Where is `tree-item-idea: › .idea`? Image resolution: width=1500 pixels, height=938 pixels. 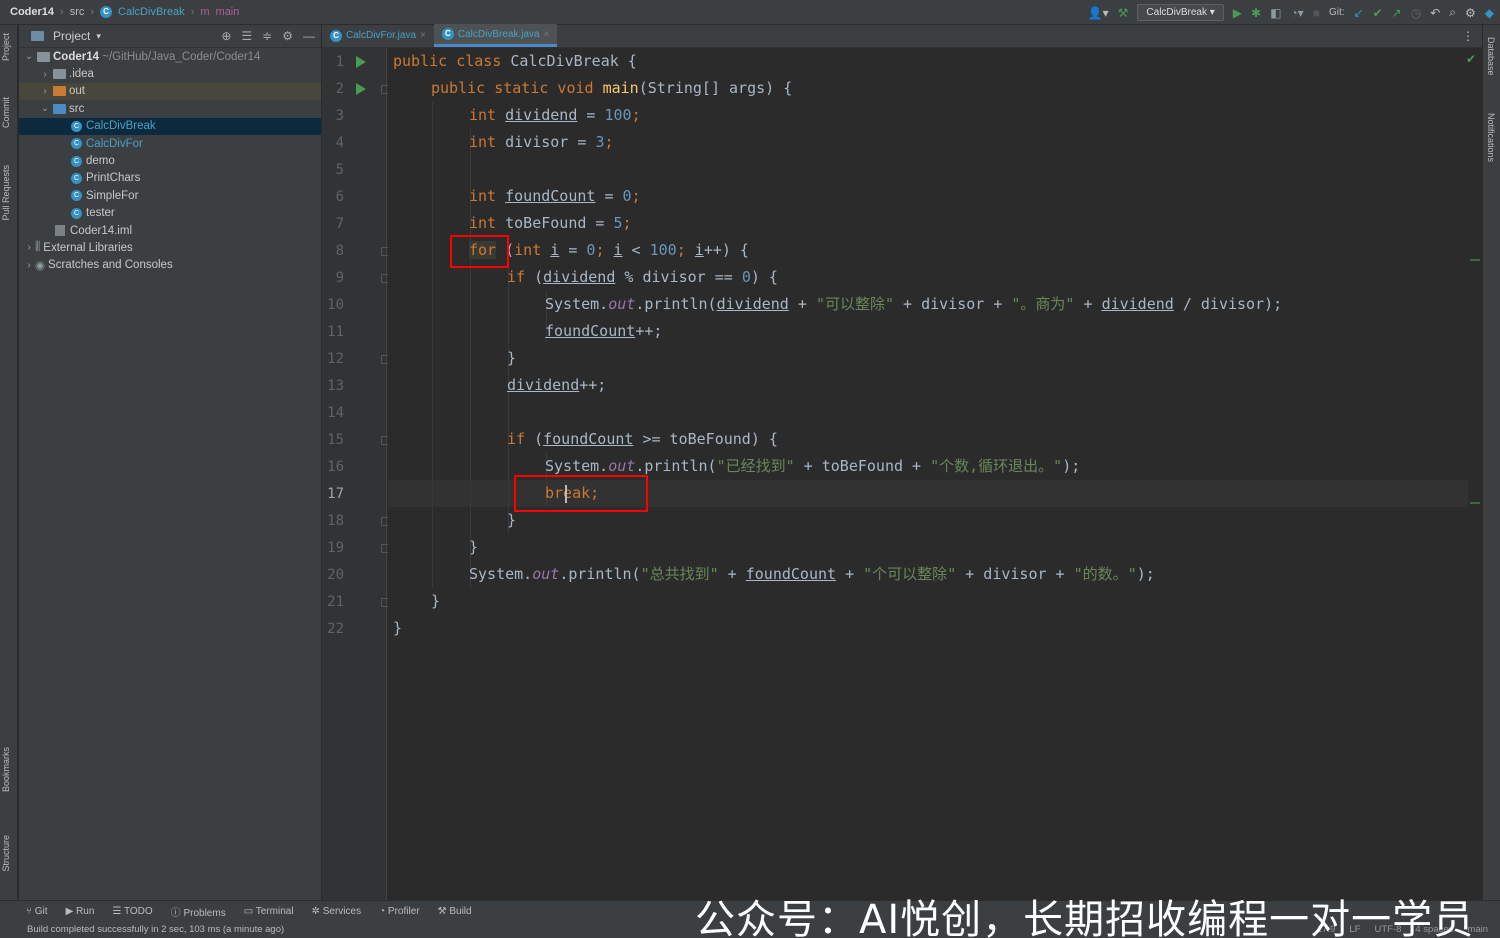 tree-item-idea: › .idea is located at coordinates (170, 73).